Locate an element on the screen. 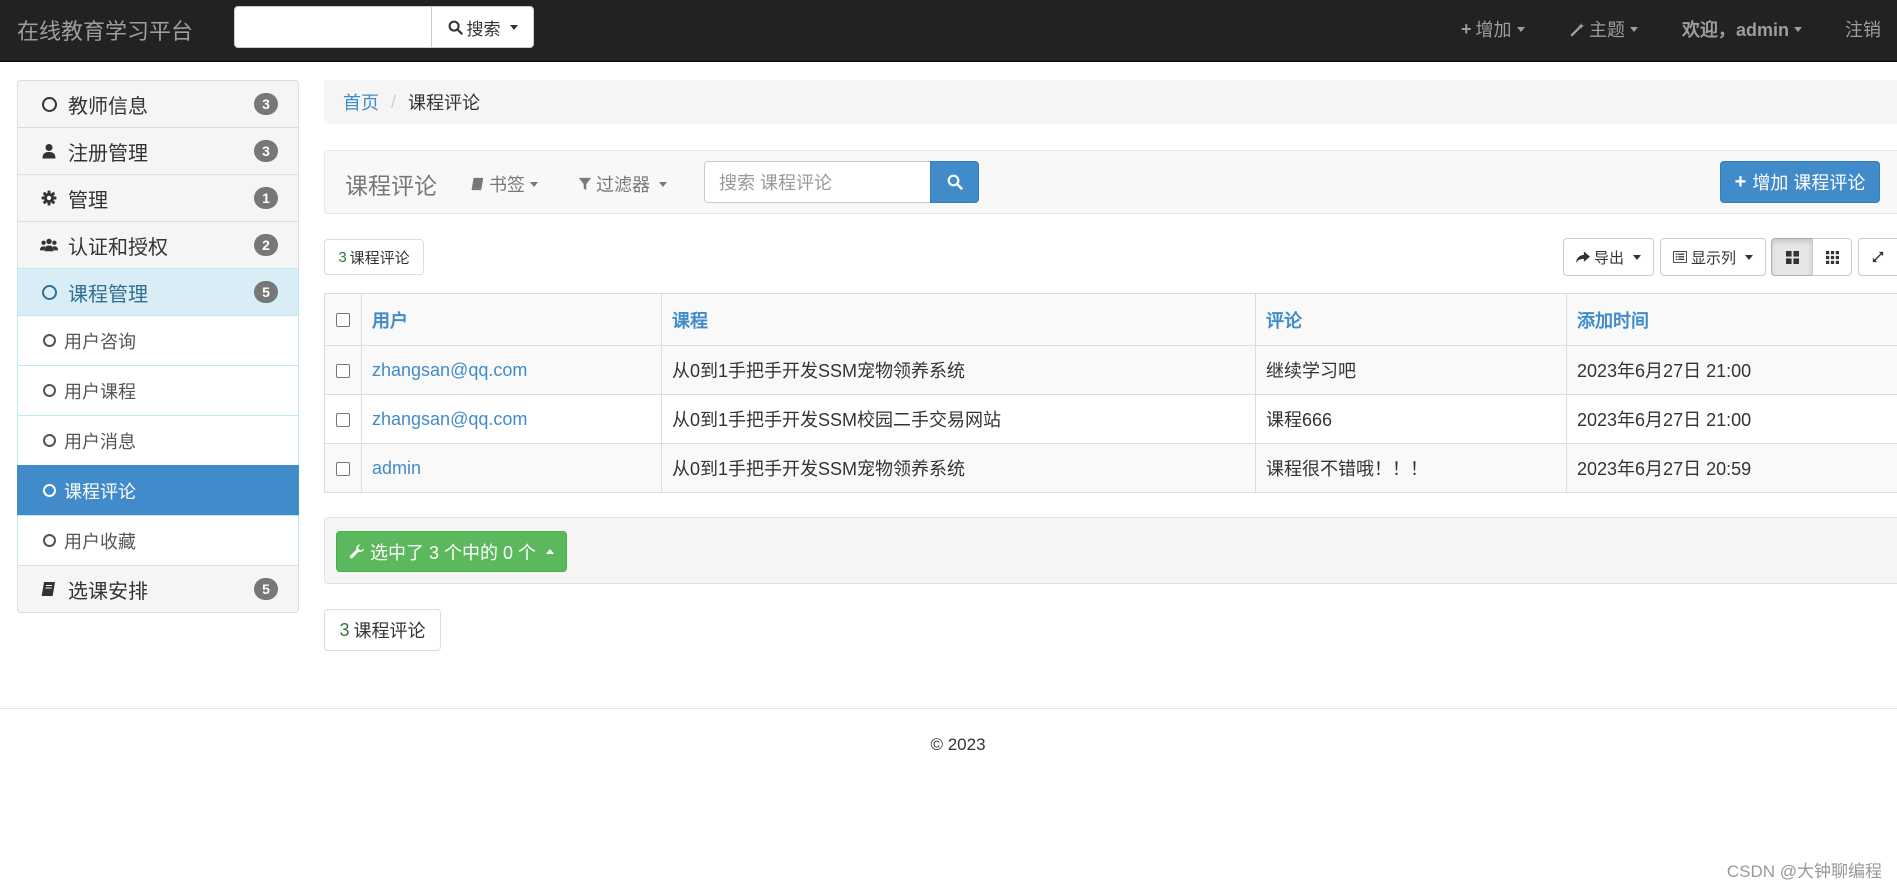 This screenshot has height=888, width=1897. comment-cell: 课程666 is located at coordinates (1411, 419).